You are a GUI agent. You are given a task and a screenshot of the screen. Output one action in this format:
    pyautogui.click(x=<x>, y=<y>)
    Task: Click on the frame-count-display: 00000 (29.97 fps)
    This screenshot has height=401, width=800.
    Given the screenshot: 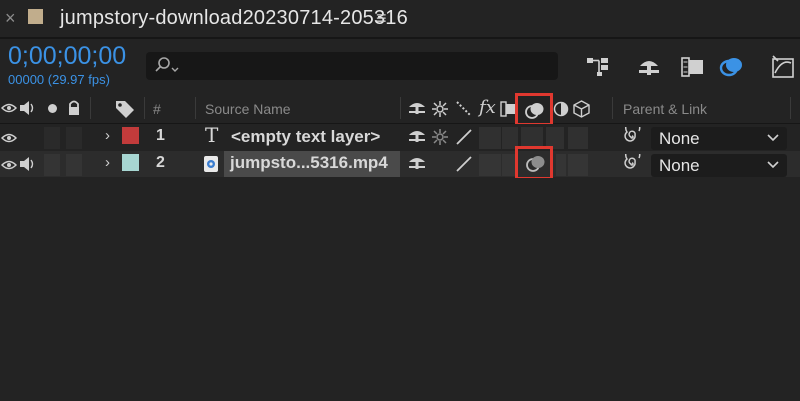 What is the action you would take?
    pyautogui.click(x=59, y=79)
    